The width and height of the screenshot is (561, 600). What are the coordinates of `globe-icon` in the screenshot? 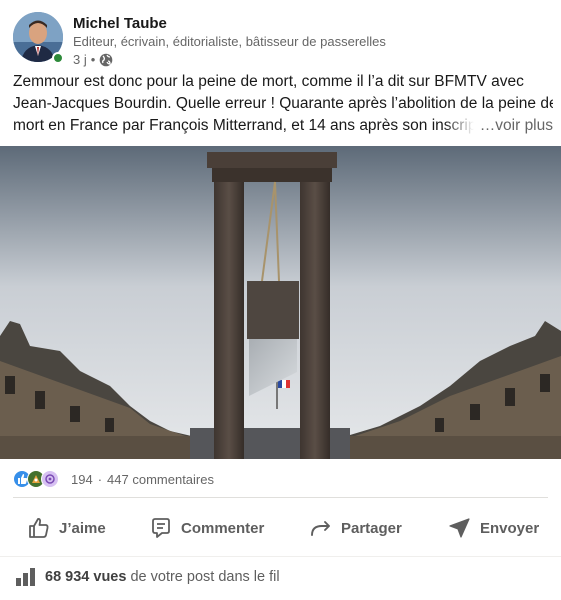 It's located at (106, 60).